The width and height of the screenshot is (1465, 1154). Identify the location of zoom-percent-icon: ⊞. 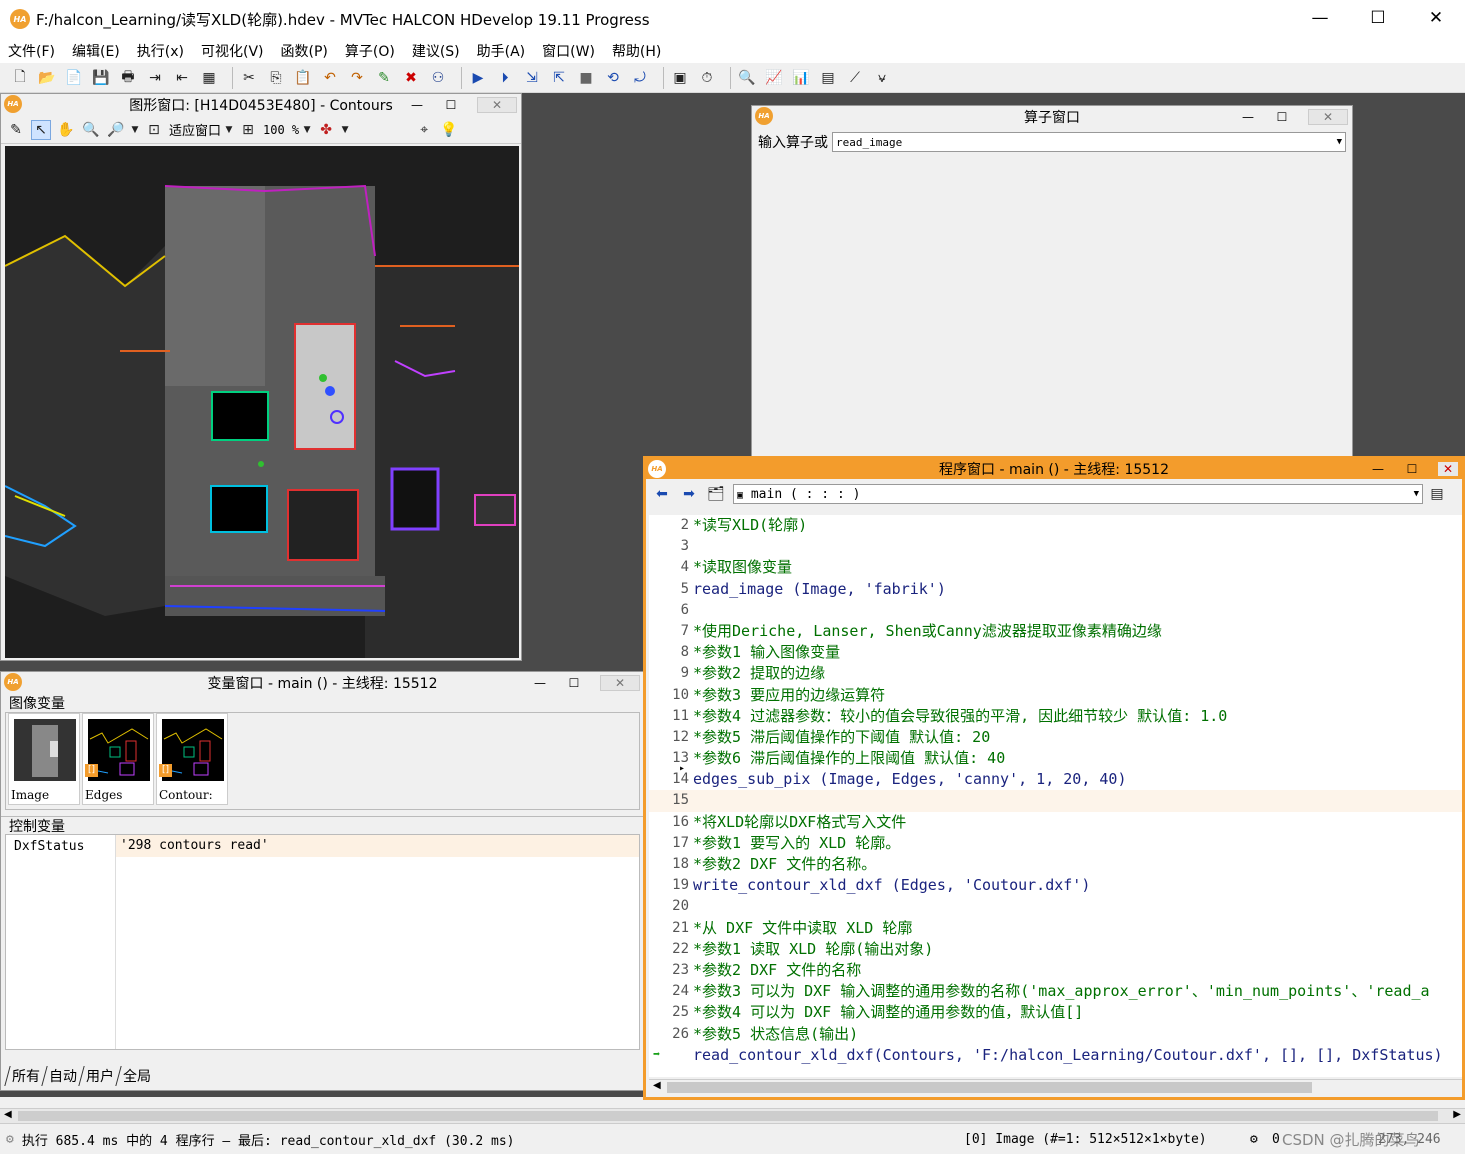
(248, 130).